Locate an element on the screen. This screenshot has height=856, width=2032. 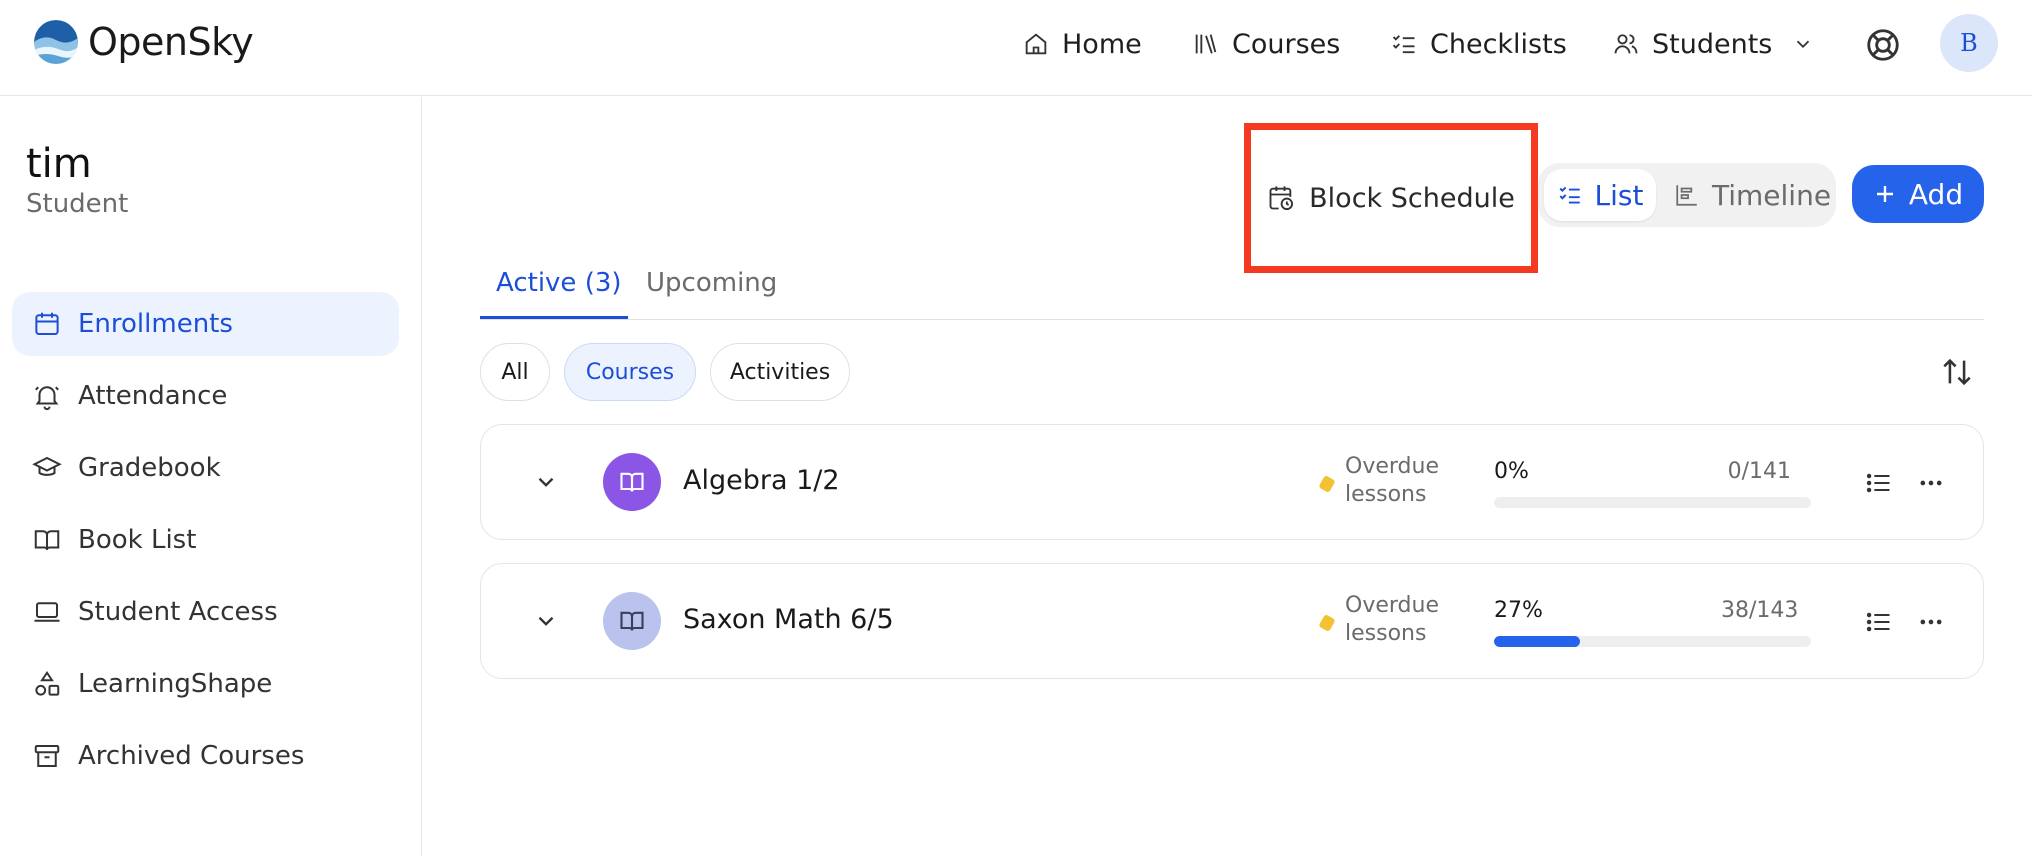
filter-all-chip: All is located at coordinates (515, 372).